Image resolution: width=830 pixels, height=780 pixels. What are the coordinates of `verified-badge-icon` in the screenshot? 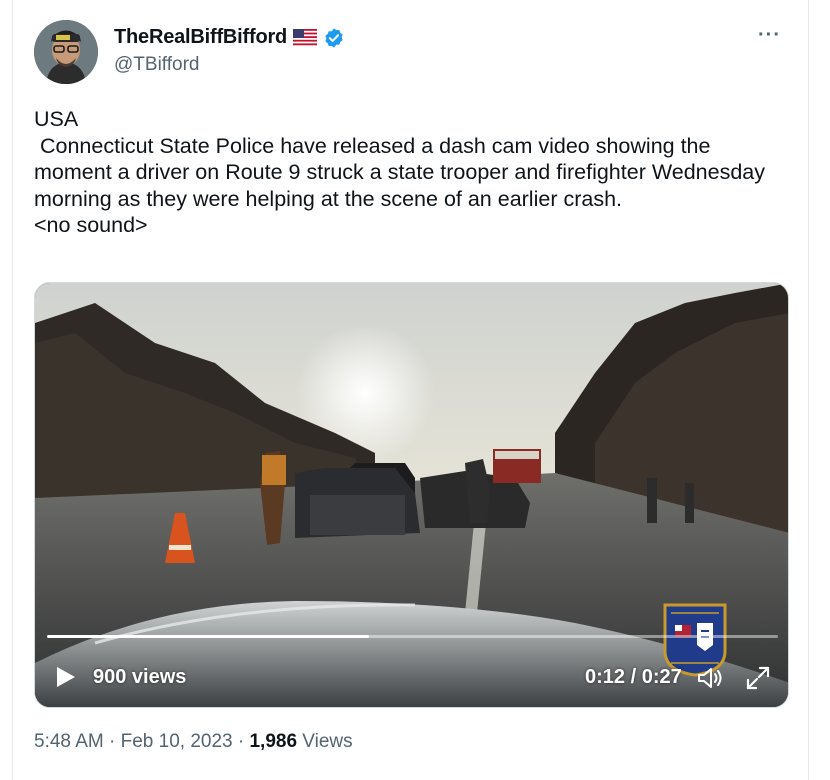 It's located at (334, 38).